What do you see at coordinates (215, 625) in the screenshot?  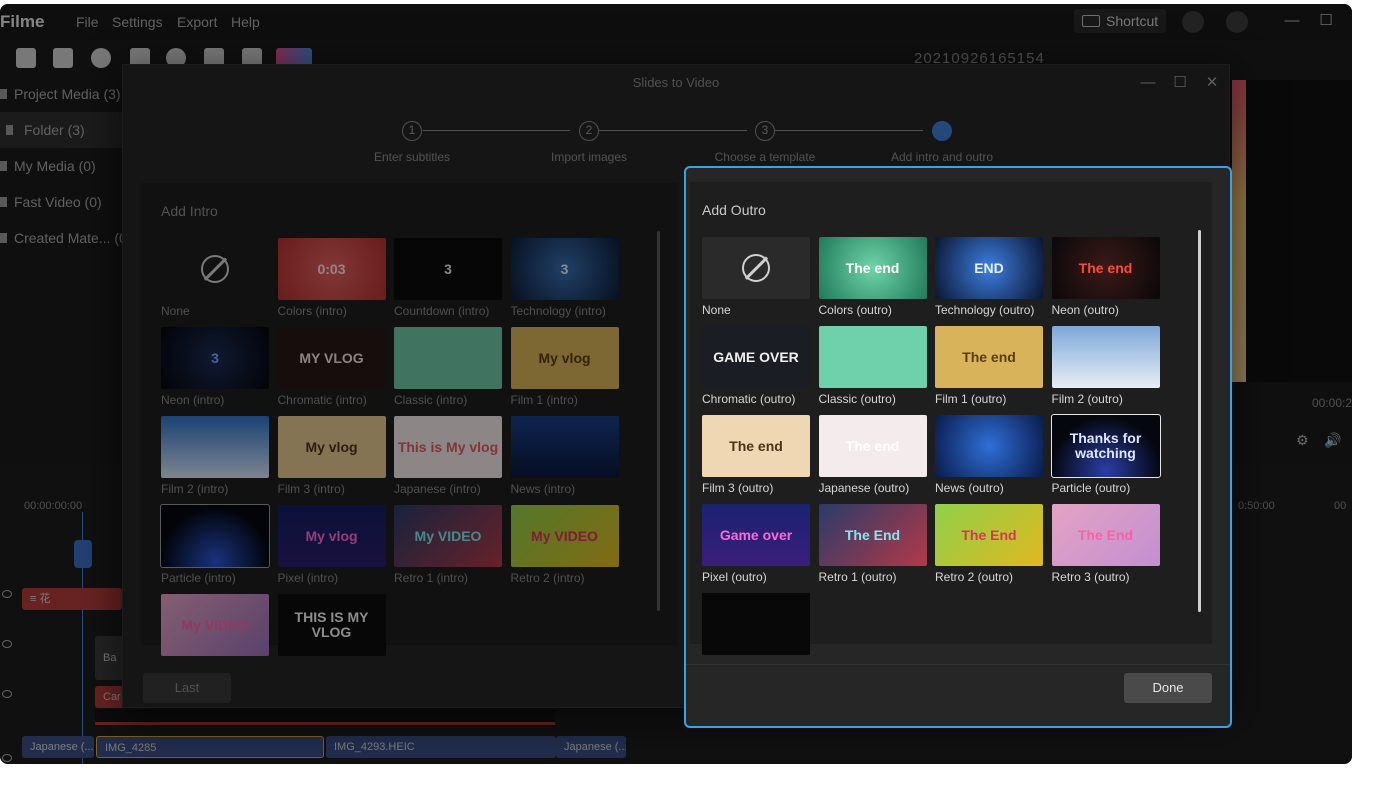 I see `intro-tile: My VIDEO` at bounding box center [215, 625].